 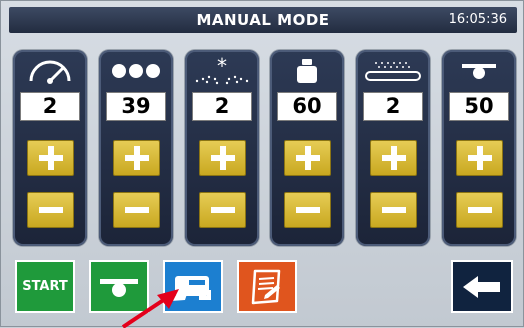 I want to click on report-button, so click(x=267, y=286).